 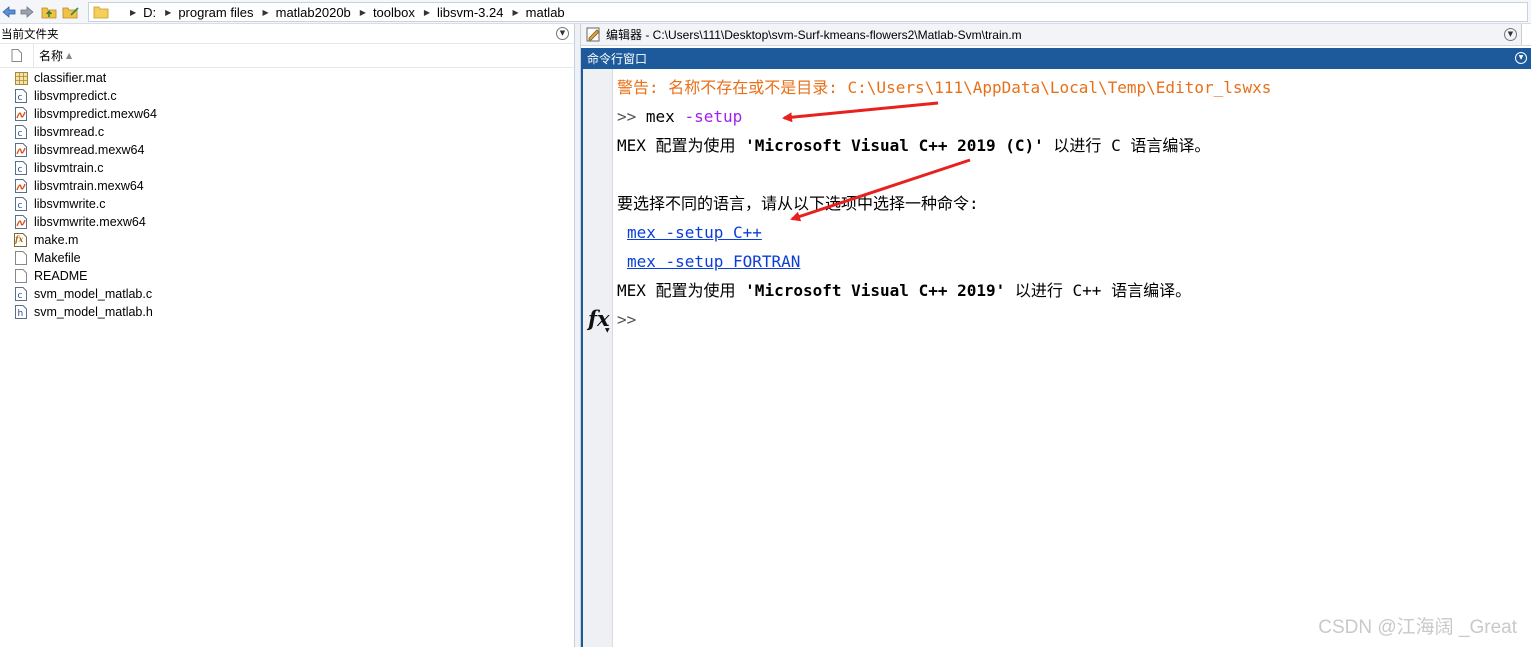 I want to click on file-list-item: c libsvmpredict.c, so click(x=287, y=96).